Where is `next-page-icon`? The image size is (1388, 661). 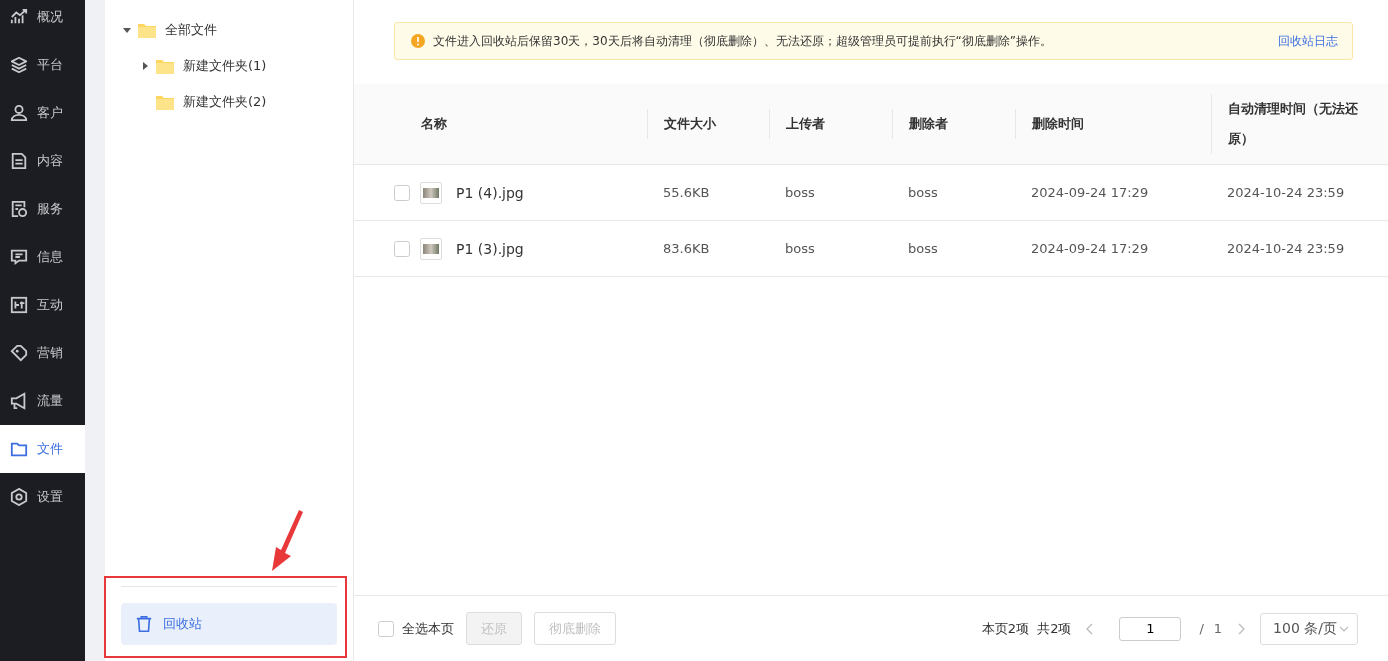 next-page-icon is located at coordinates (1241, 628).